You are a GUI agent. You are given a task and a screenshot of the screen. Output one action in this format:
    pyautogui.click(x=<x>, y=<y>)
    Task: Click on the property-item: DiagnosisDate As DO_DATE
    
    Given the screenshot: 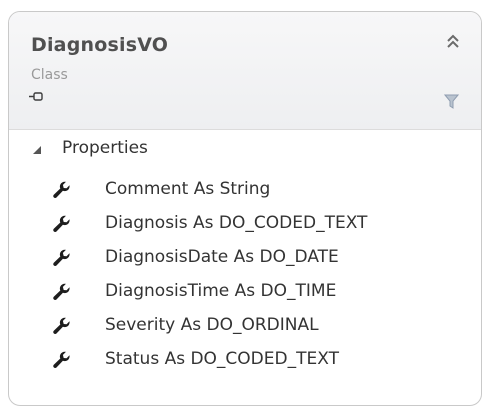 What is the action you would take?
    pyautogui.click(x=245, y=259)
    